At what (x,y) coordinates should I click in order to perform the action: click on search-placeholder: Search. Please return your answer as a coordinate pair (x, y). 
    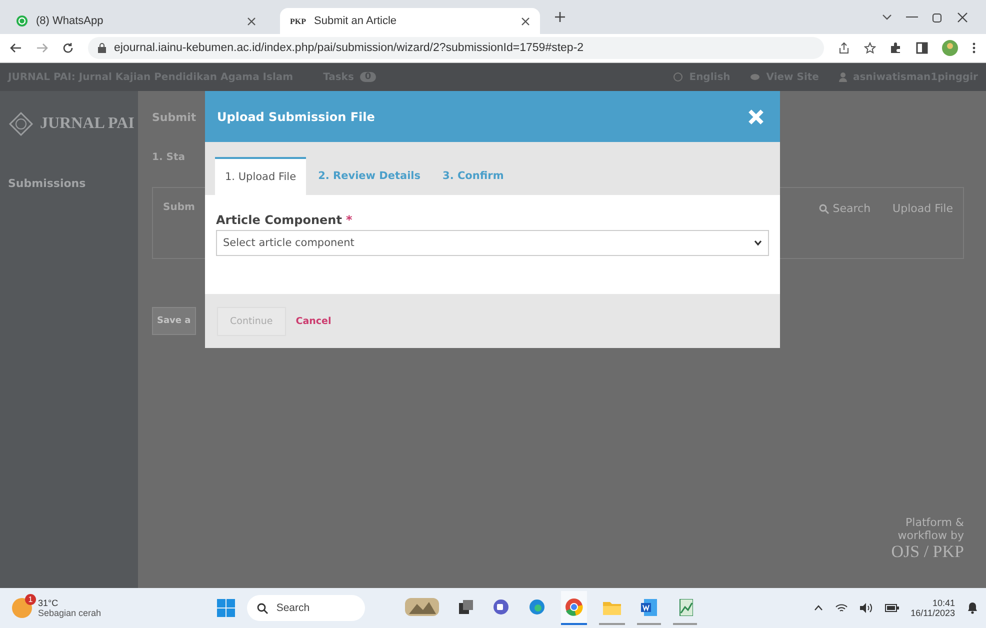
    Looking at the image, I should click on (293, 608).